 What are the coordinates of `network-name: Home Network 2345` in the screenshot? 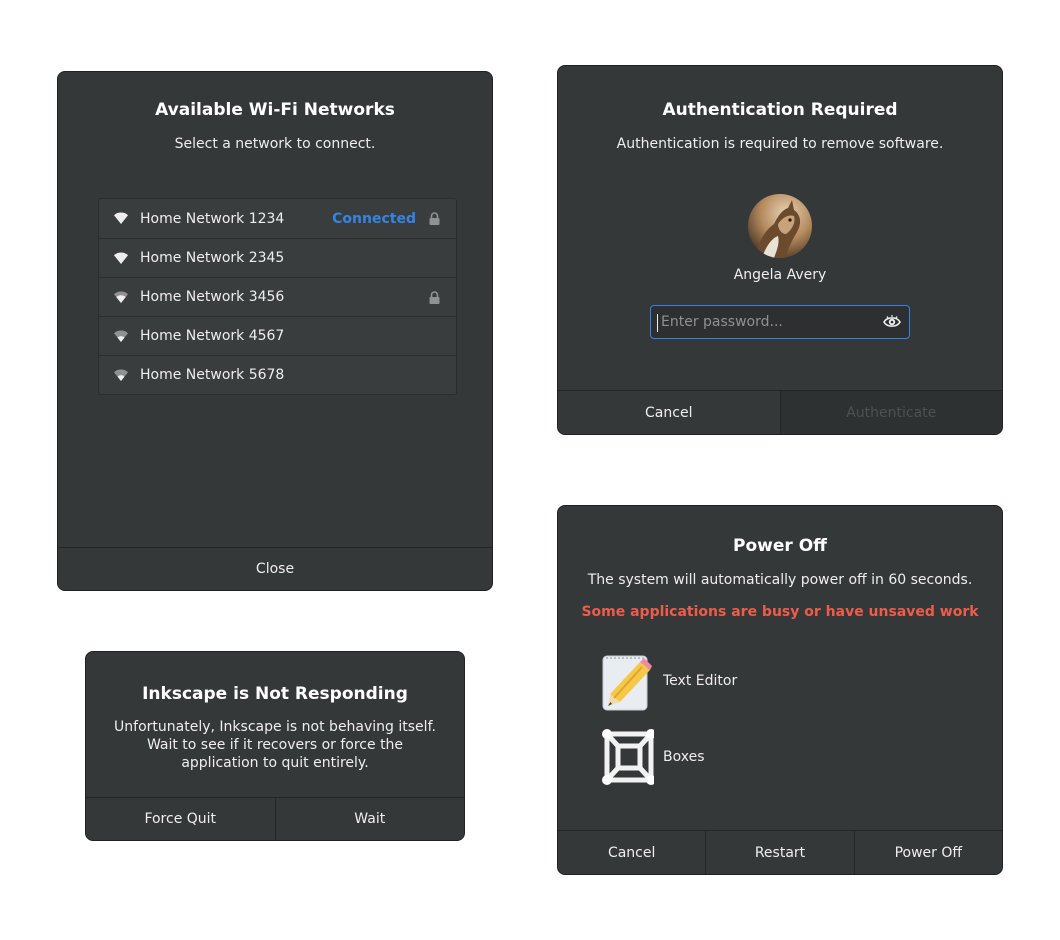 It's located at (212, 258).